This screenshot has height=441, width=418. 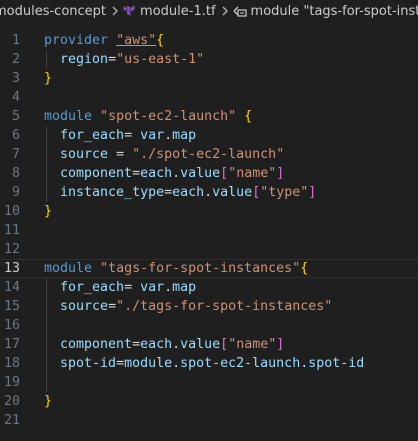 I want to click on code-line: 17 component=each.value["name"], so click(x=209, y=344).